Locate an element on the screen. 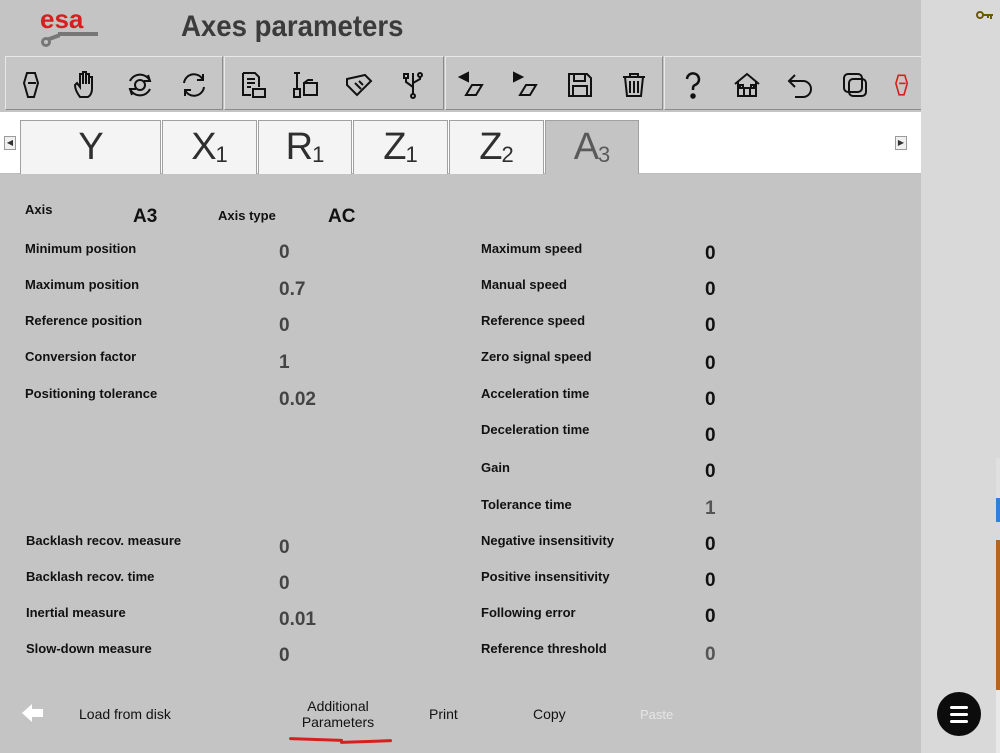 Image resolution: width=1000 pixels, height=753 pixels. conversion-factor-value: 1 is located at coordinates (284, 363).